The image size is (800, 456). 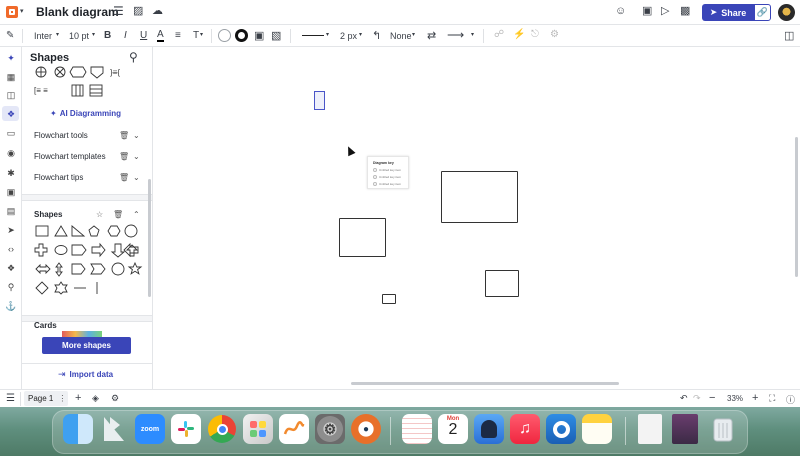 I want to click on frame-icon: ▭, so click(x=11, y=133).